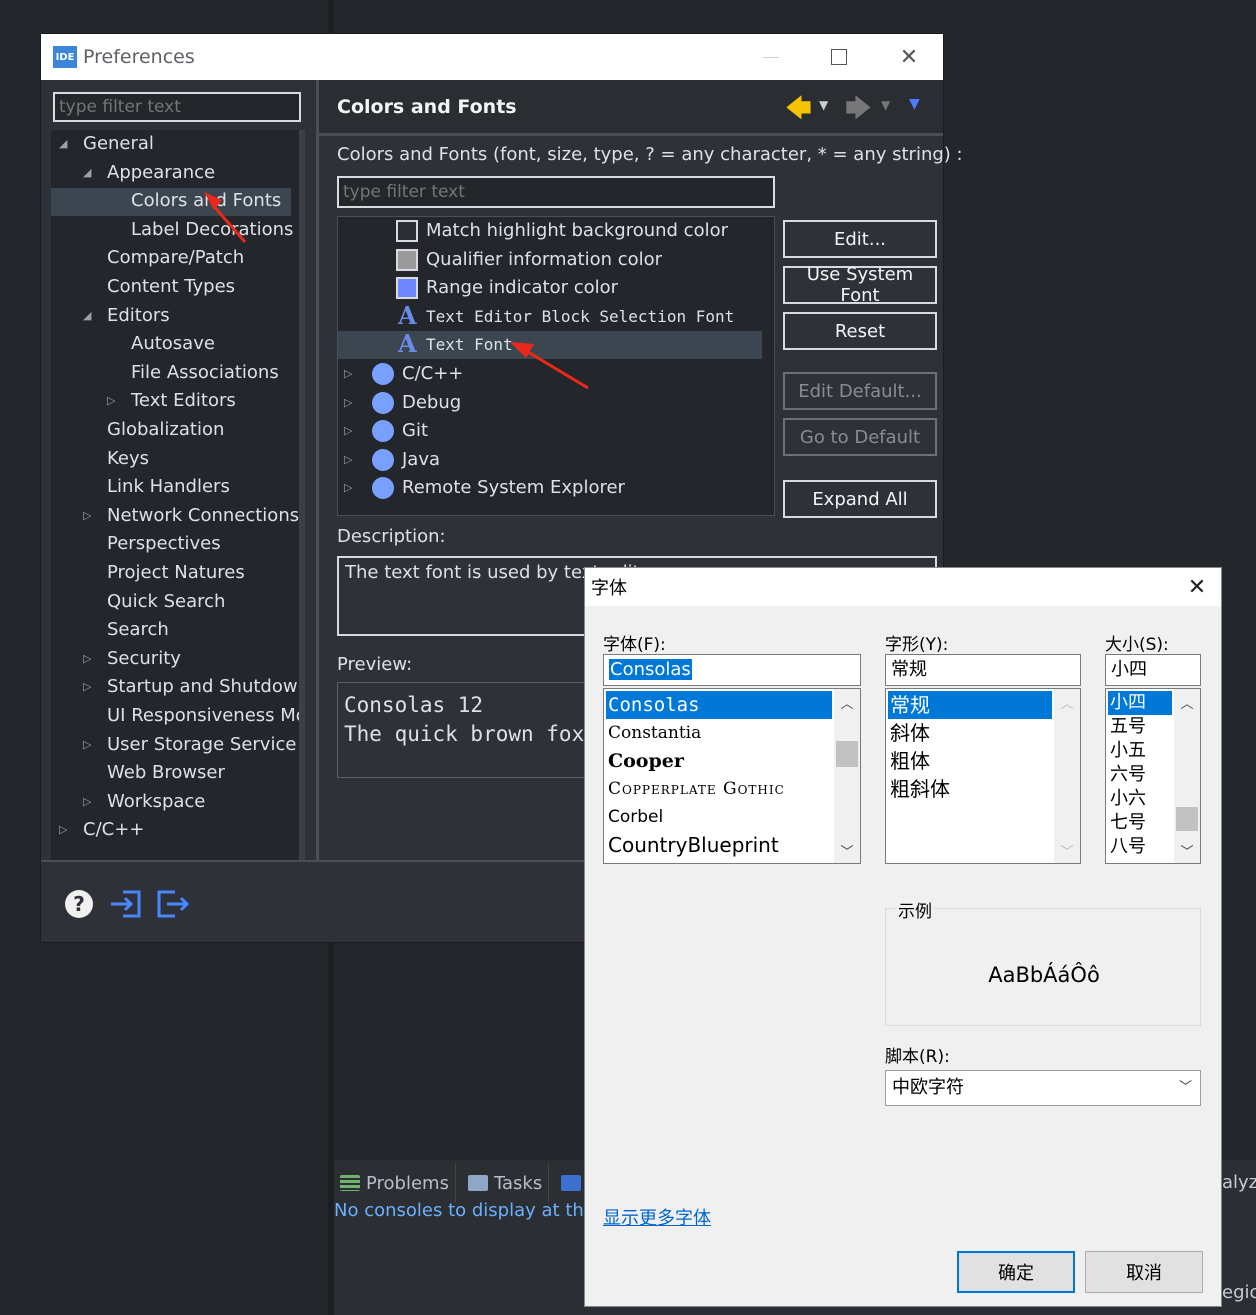 The width and height of the screenshot is (1256, 1315). What do you see at coordinates (166, 773) in the screenshot?
I see `tree-item: Web Browser` at bounding box center [166, 773].